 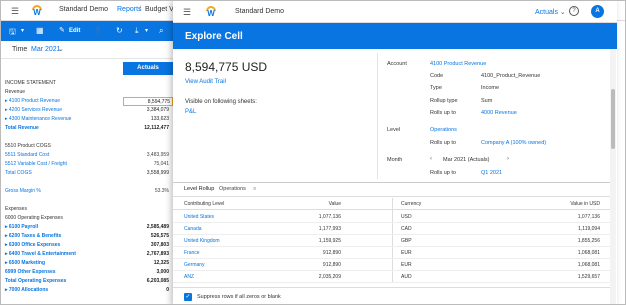 What do you see at coordinates (27, 155) in the screenshot?
I see `report-row-label: 5511 Standard Cost` at bounding box center [27, 155].